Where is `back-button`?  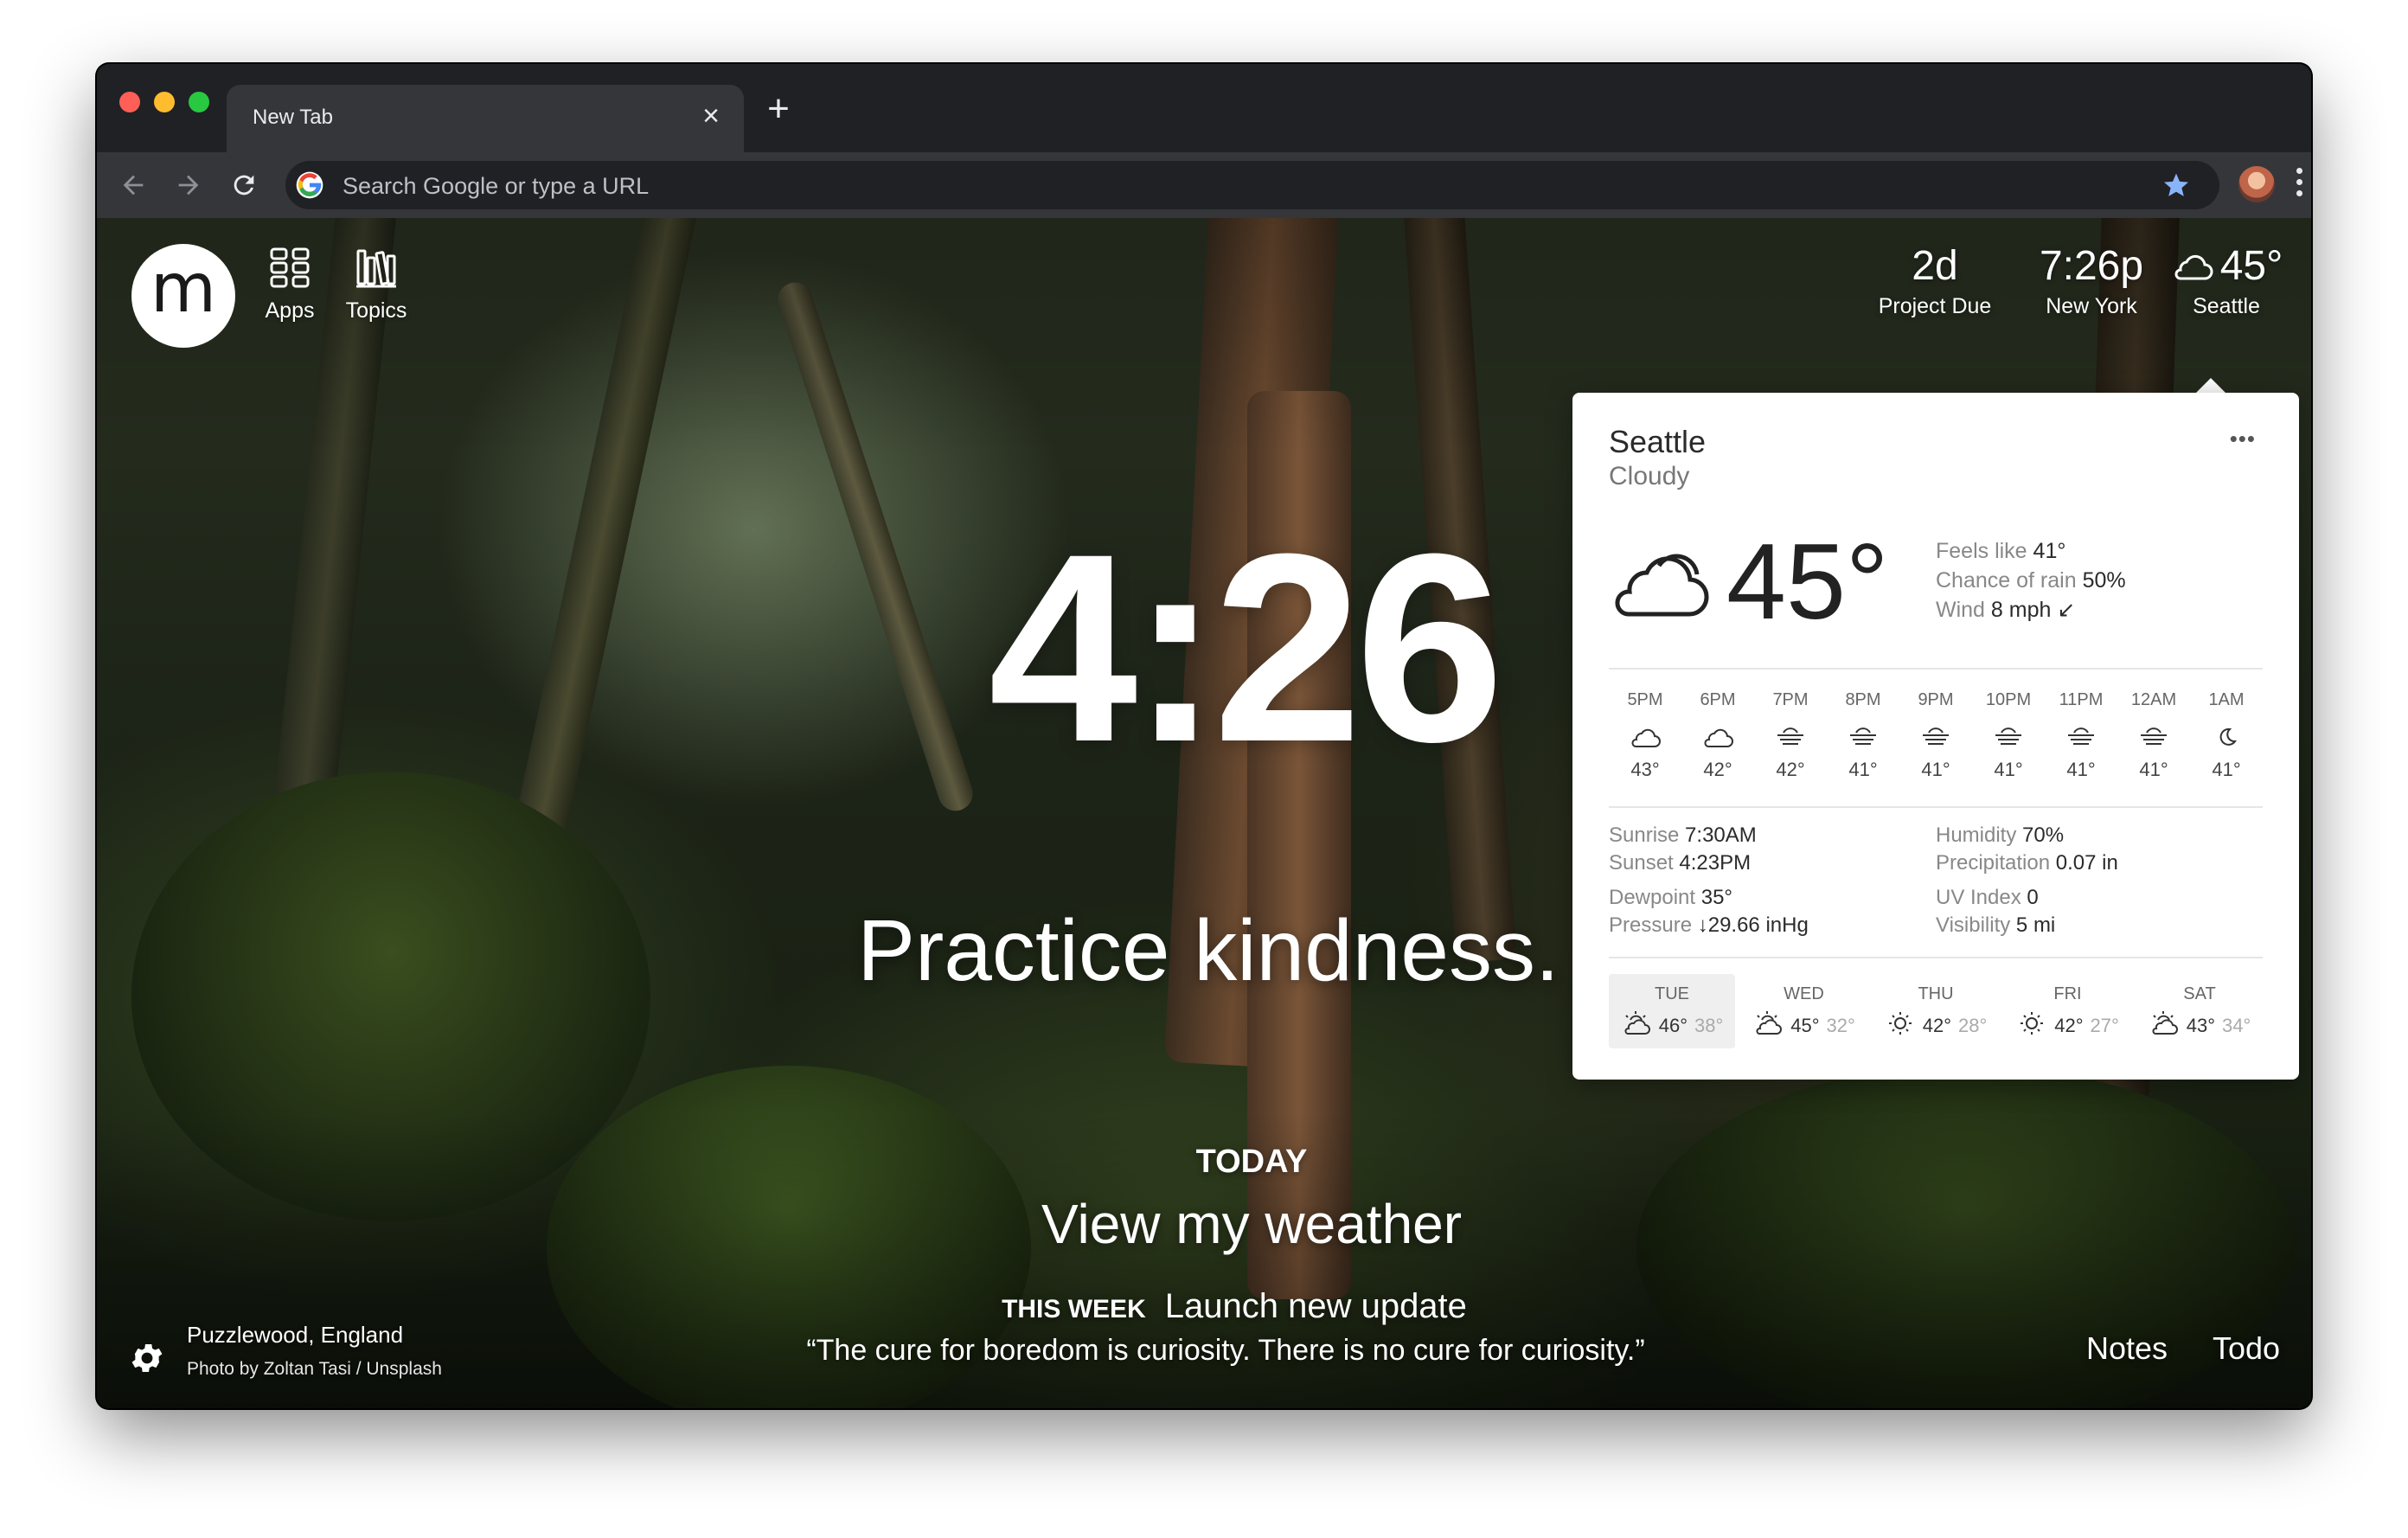 back-button is located at coordinates (133, 185).